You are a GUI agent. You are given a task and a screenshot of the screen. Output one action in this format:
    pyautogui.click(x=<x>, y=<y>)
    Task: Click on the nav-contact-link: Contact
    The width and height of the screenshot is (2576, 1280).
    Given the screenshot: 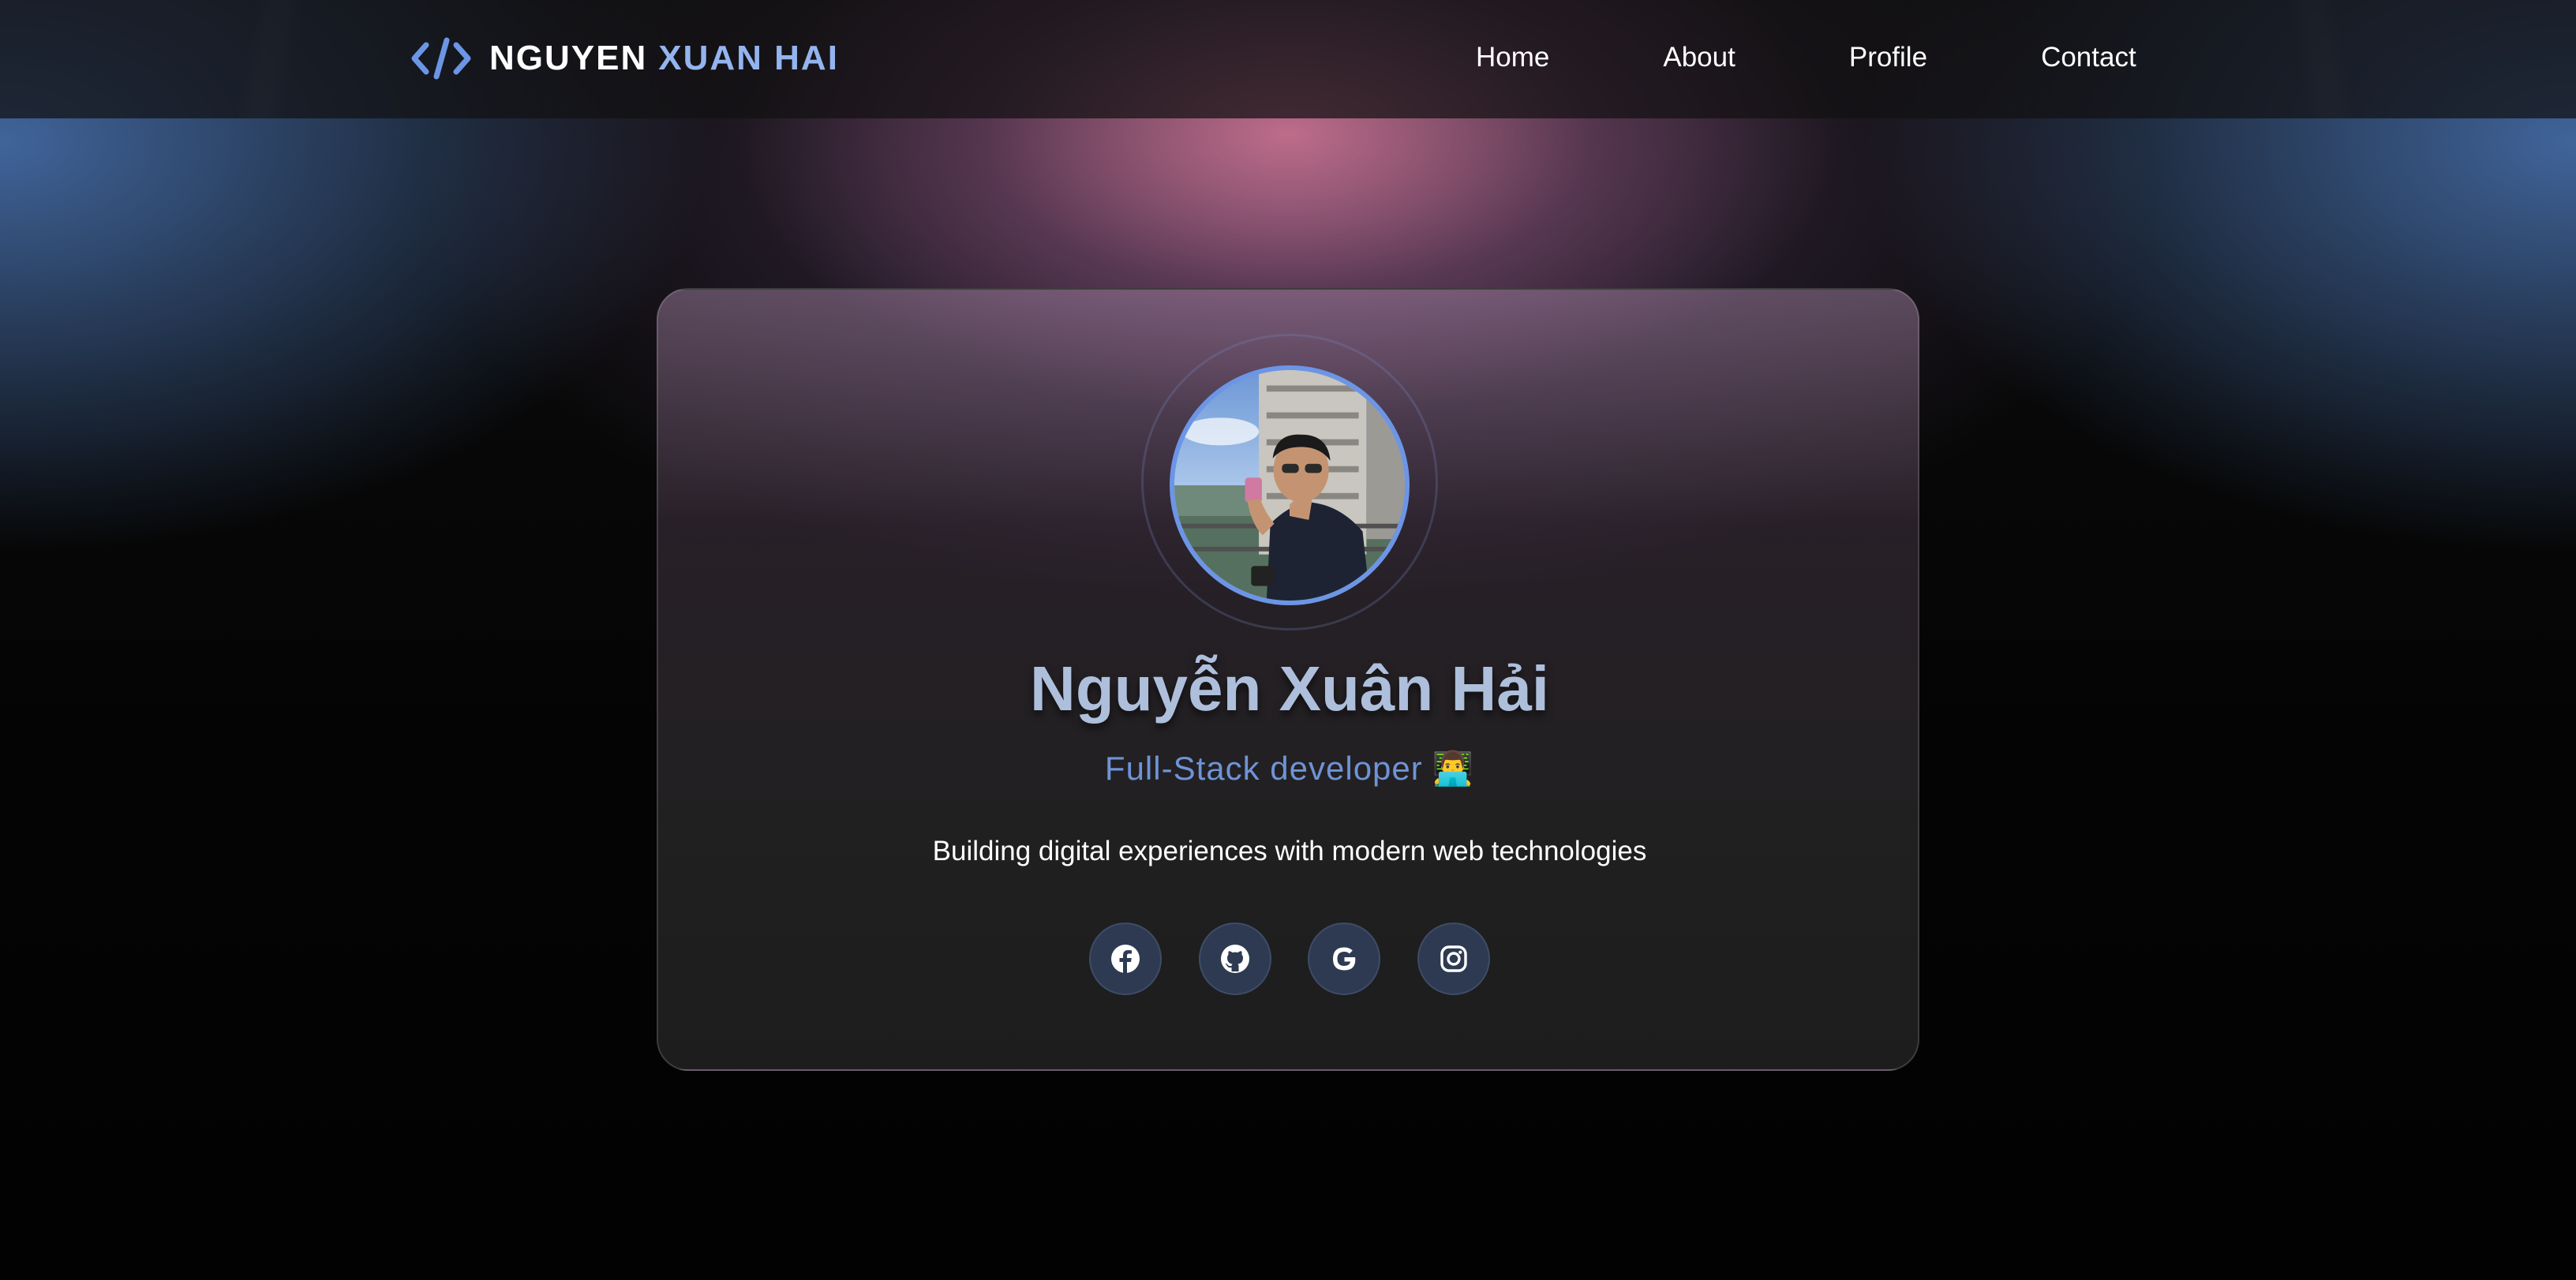 What is the action you would take?
    pyautogui.click(x=2088, y=57)
    